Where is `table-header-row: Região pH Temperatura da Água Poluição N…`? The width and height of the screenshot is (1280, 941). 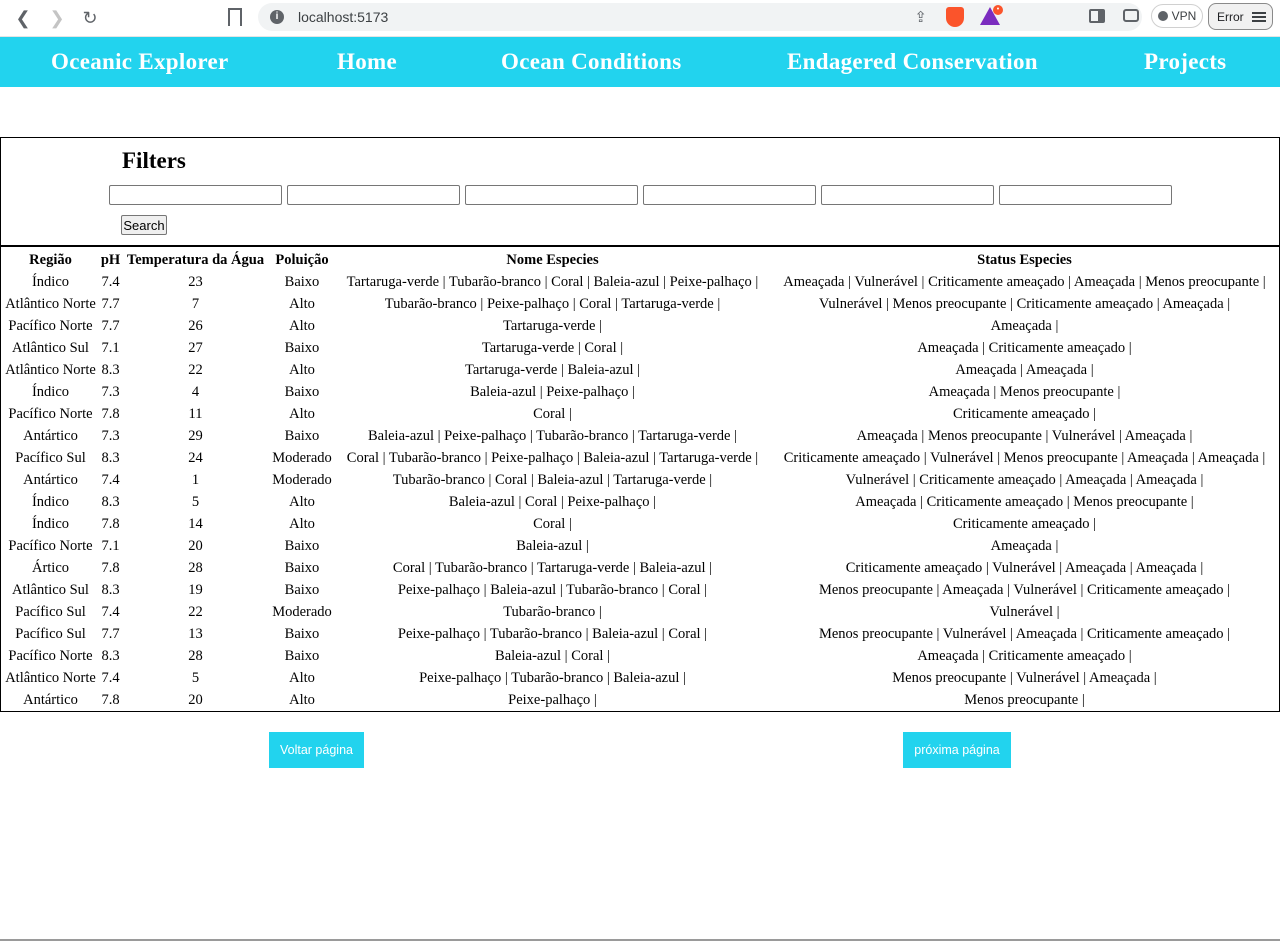 table-header-row: Região pH Temperatura da Água Poluição N… is located at coordinates (640, 260).